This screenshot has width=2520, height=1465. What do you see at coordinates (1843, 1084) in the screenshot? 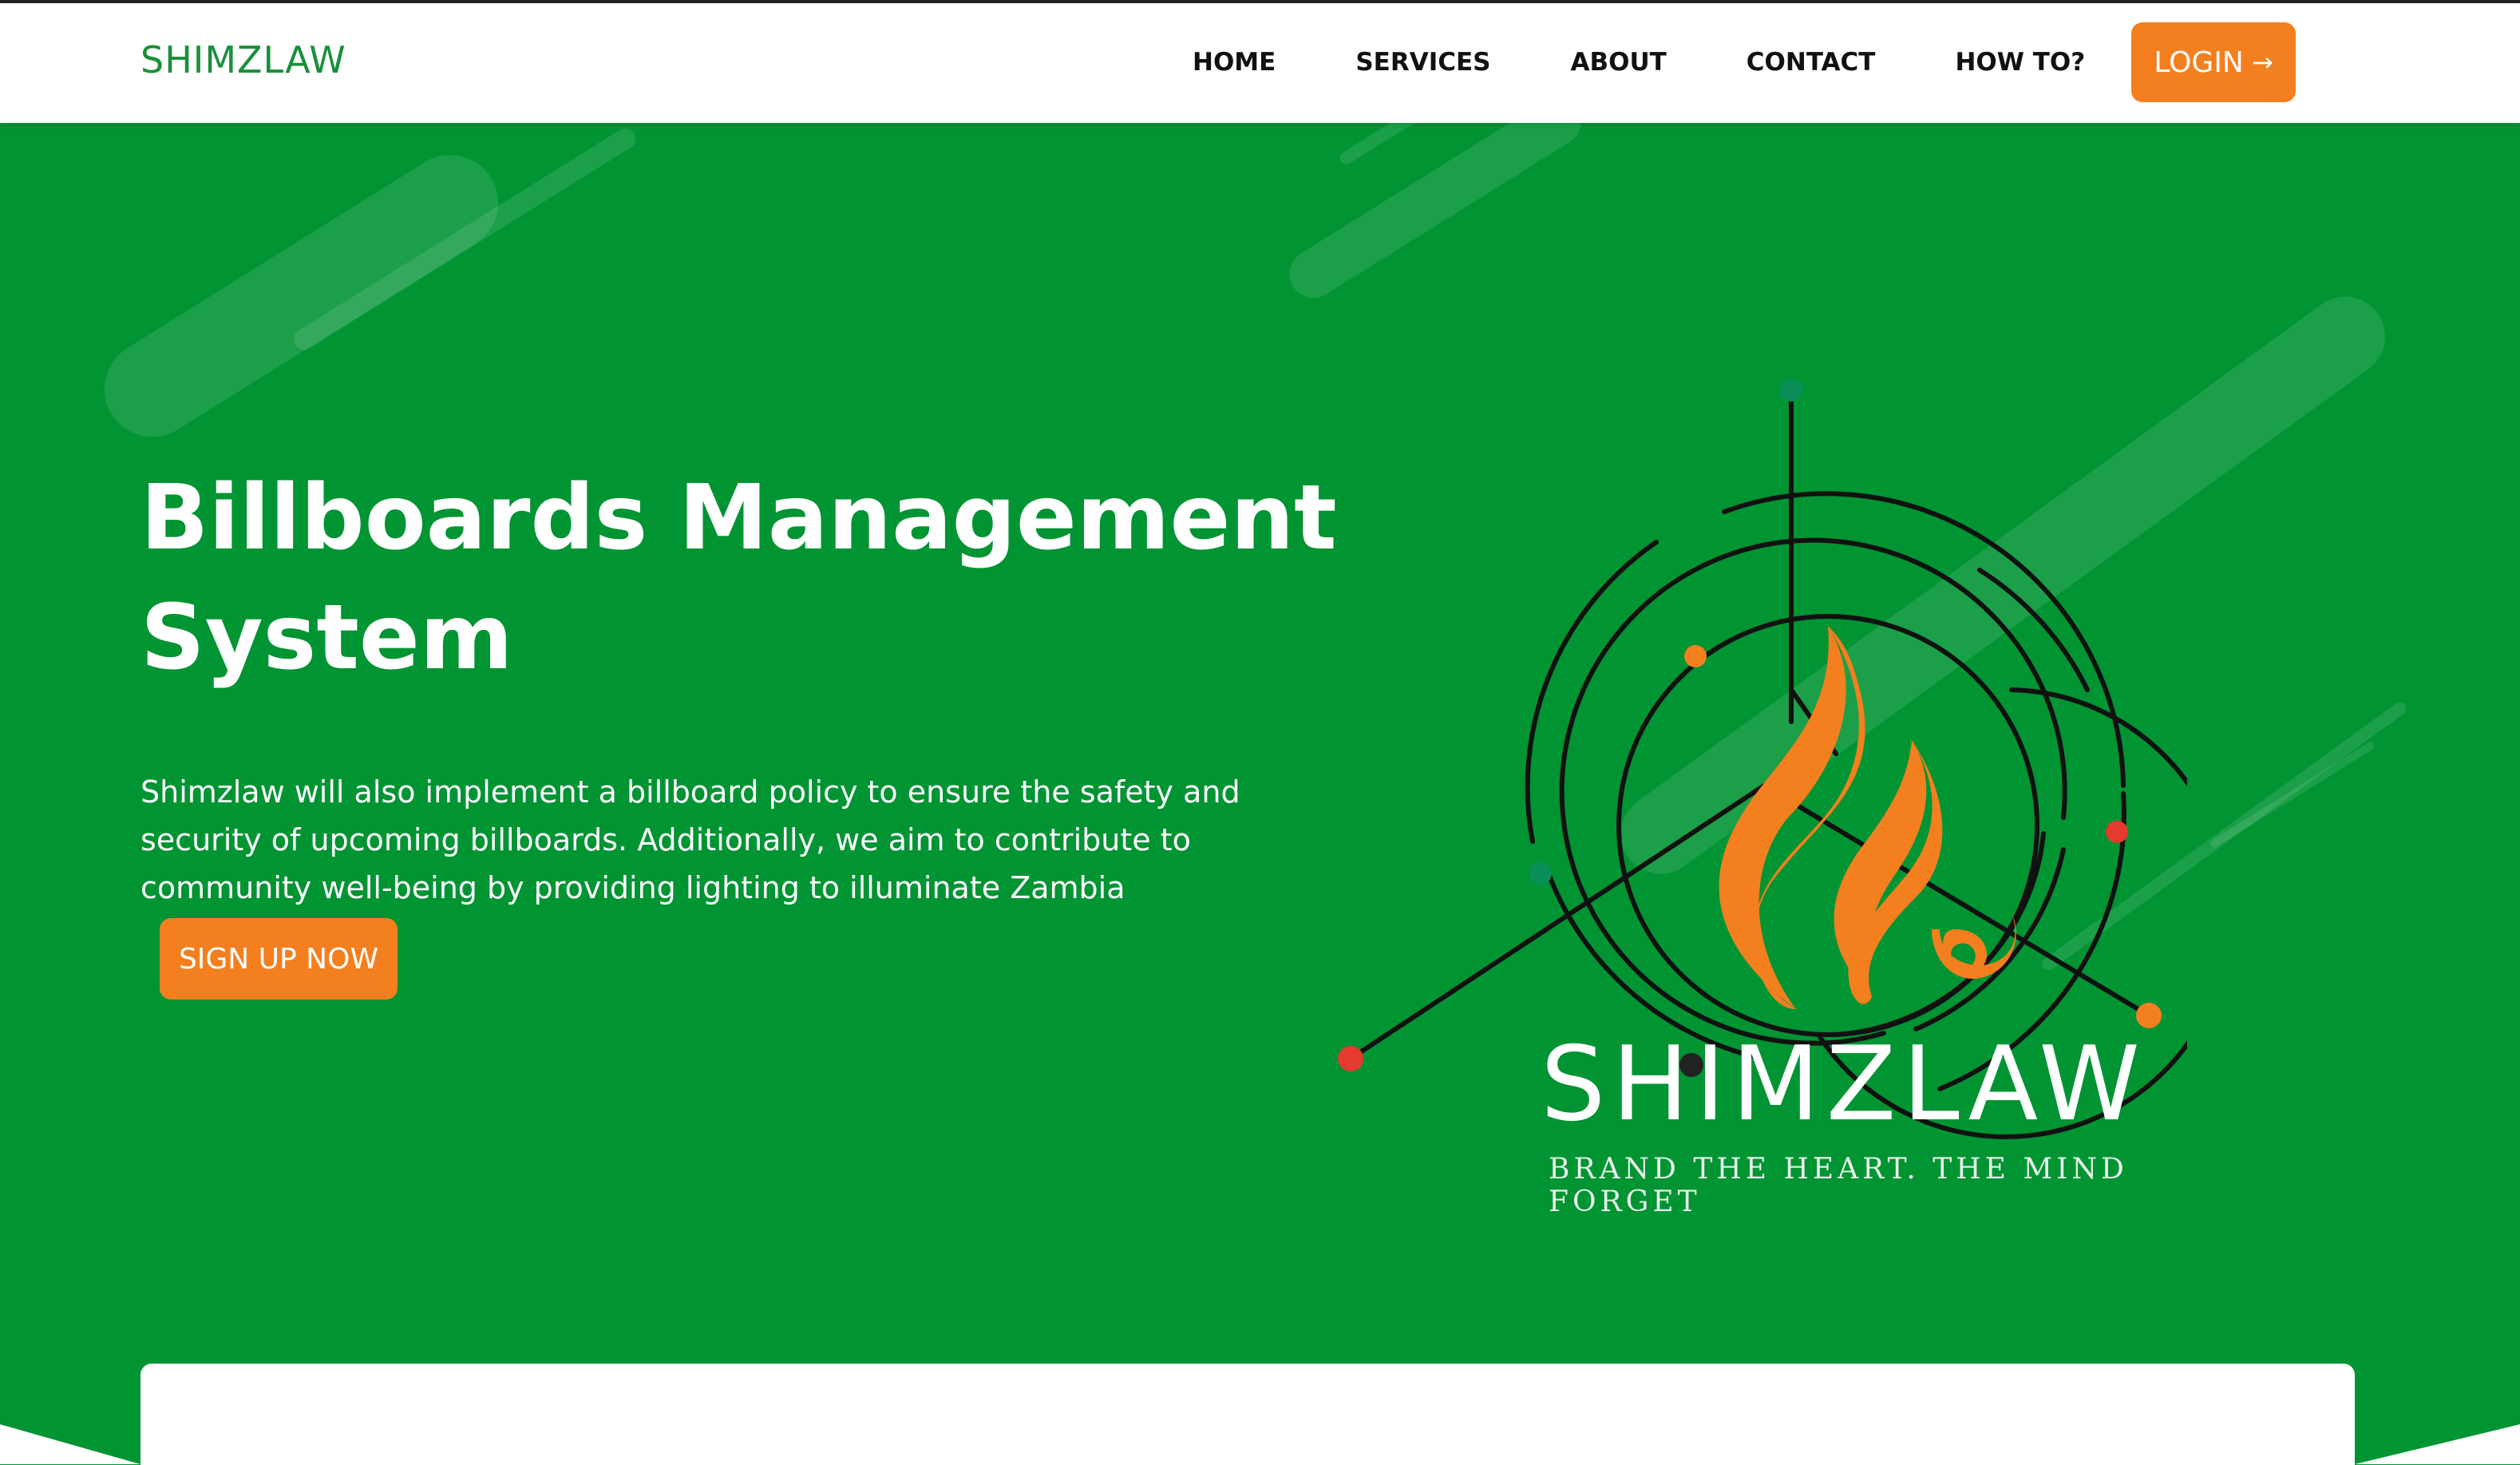
I see `logo-name: SHIMZLAW` at bounding box center [1843, 1084].